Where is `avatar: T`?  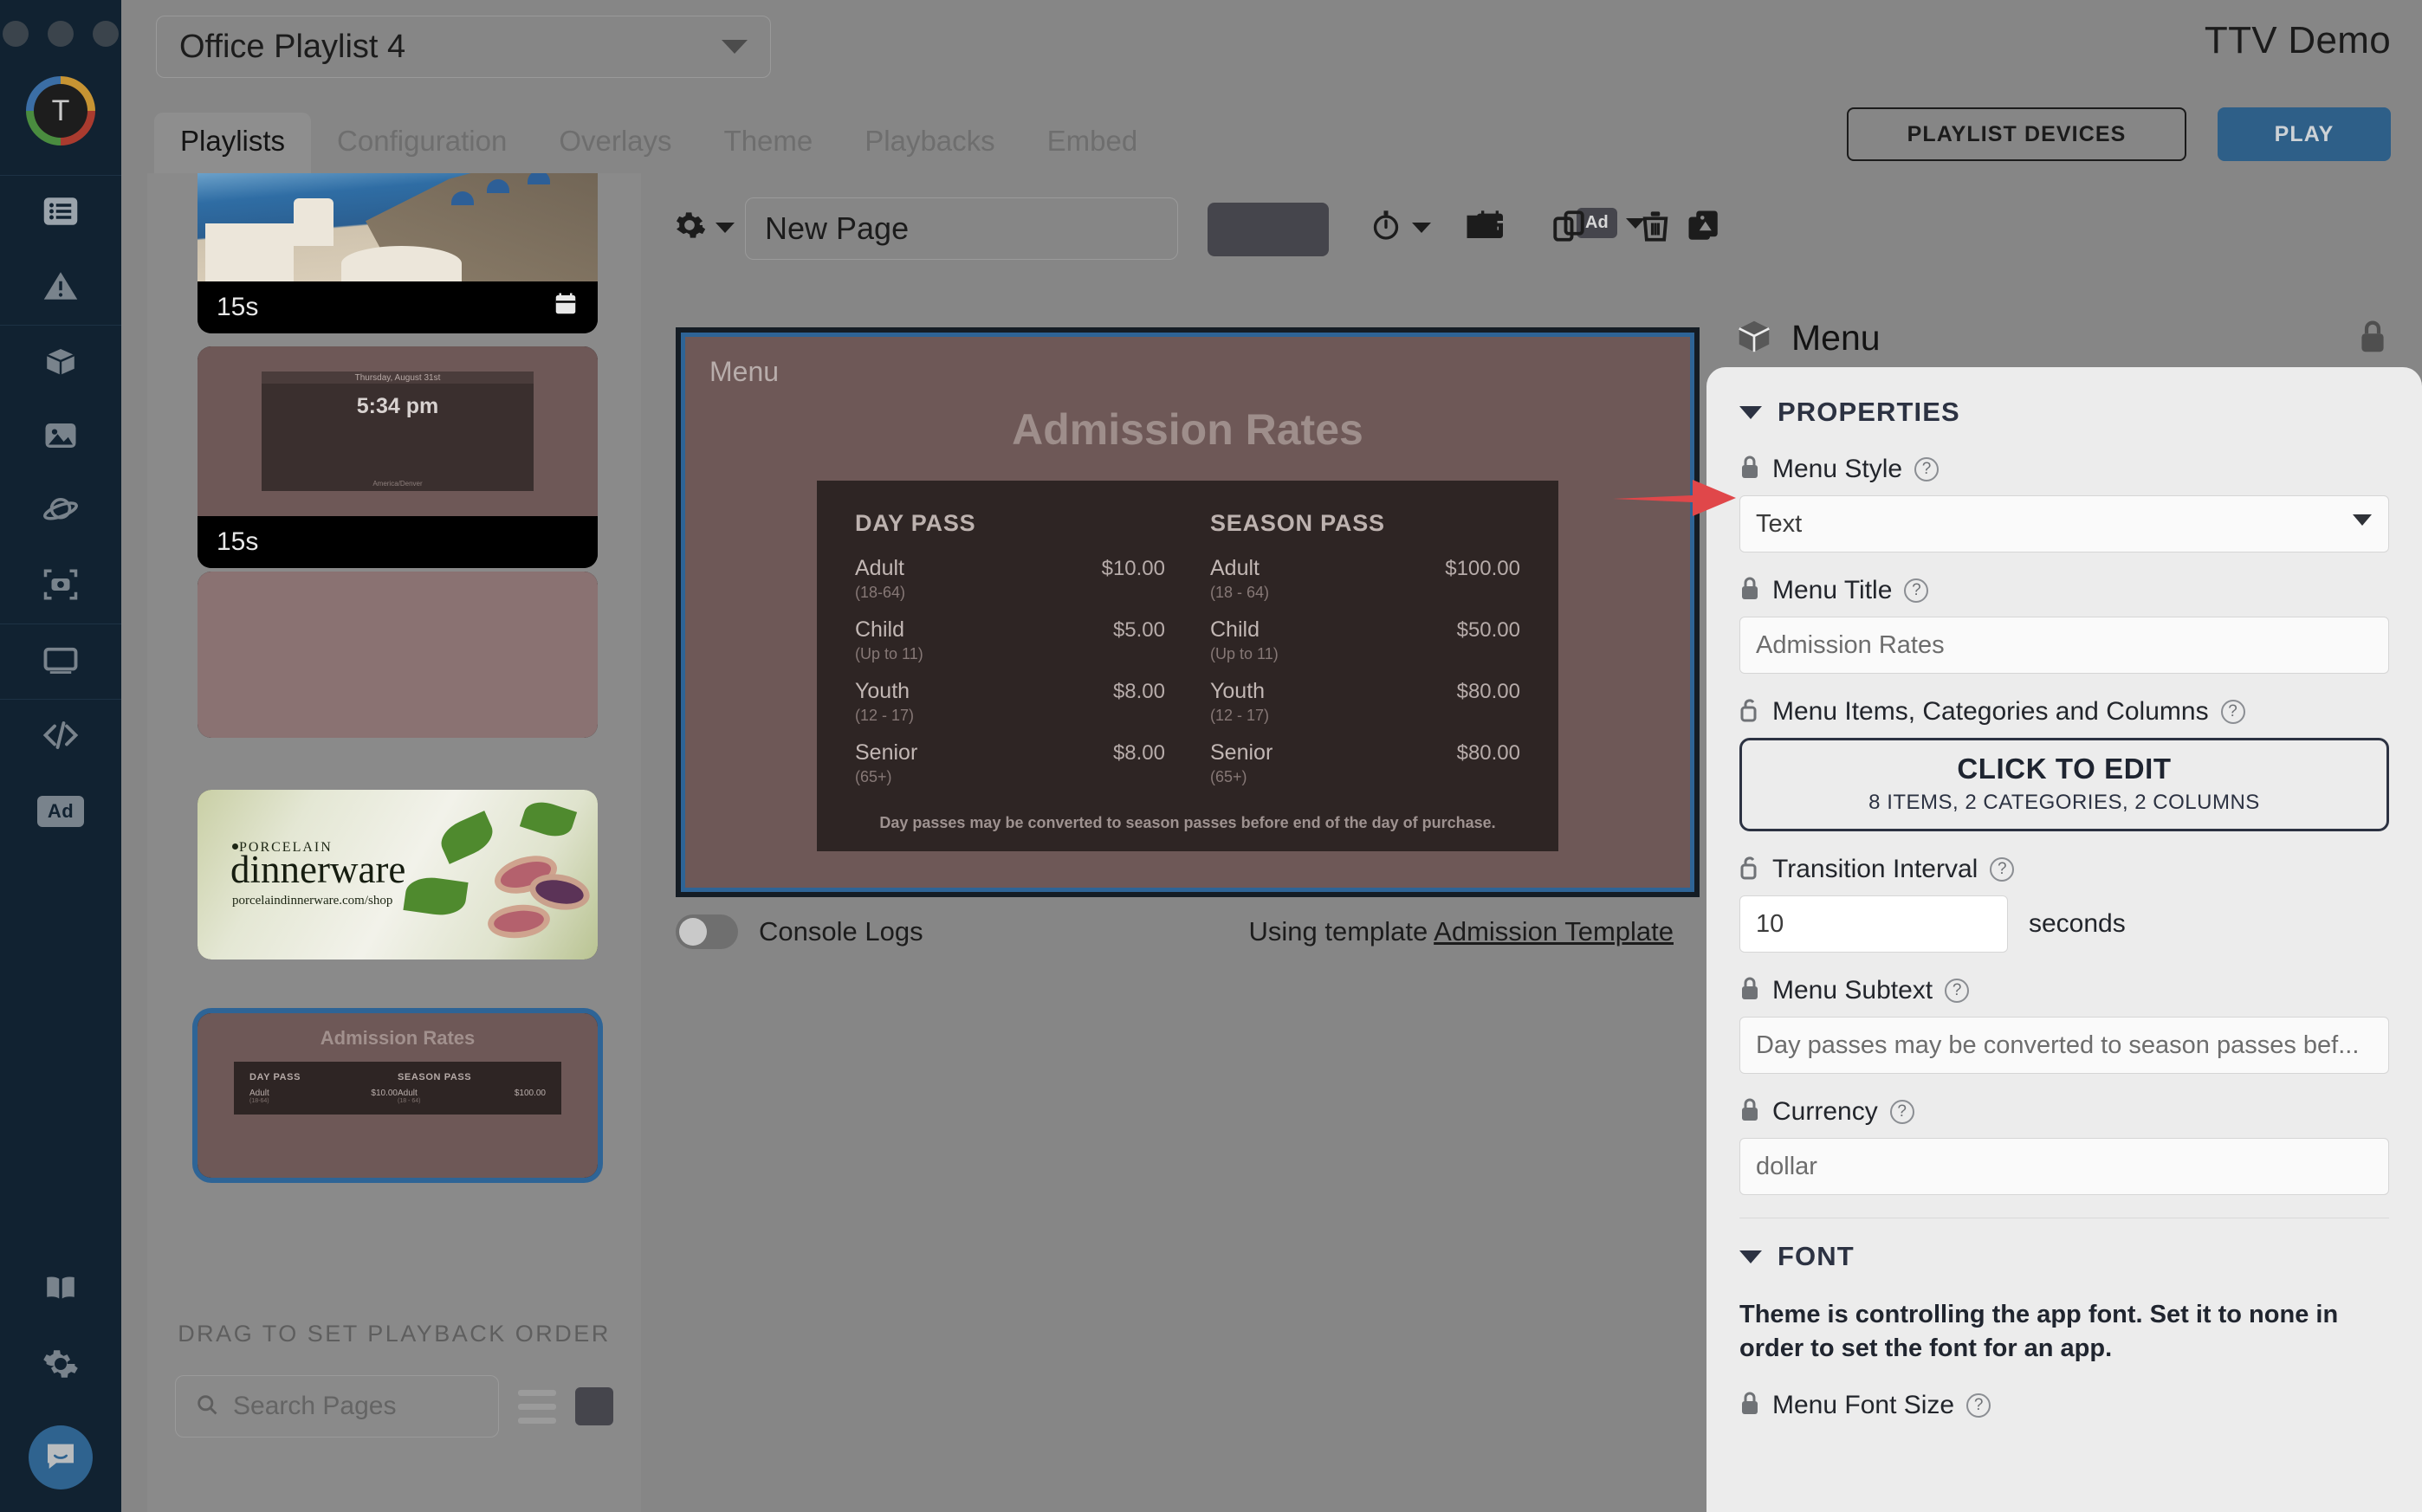
avatar: T is located at coordinates (60, 110).